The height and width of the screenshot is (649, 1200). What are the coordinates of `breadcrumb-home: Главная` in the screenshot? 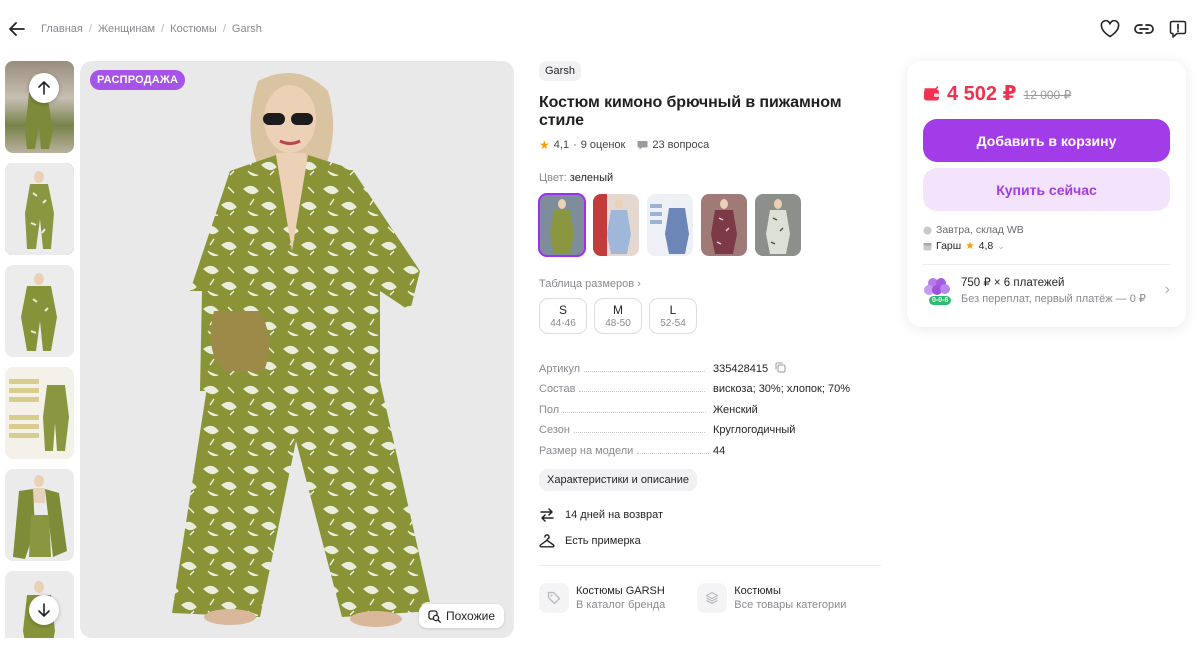 It's located at (62, 29).